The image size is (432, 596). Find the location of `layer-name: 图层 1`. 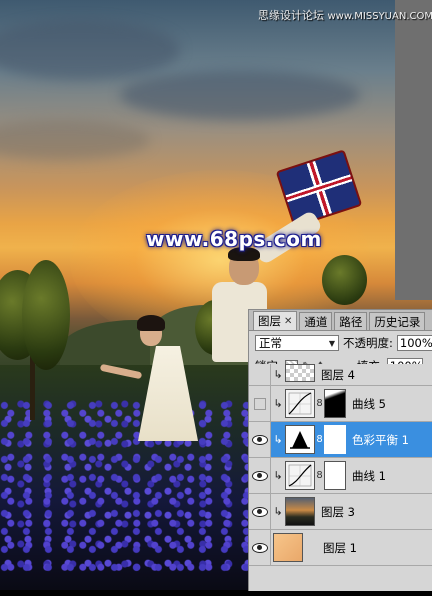

layer-name: 图层 1 is located at coordinates (340, 548).